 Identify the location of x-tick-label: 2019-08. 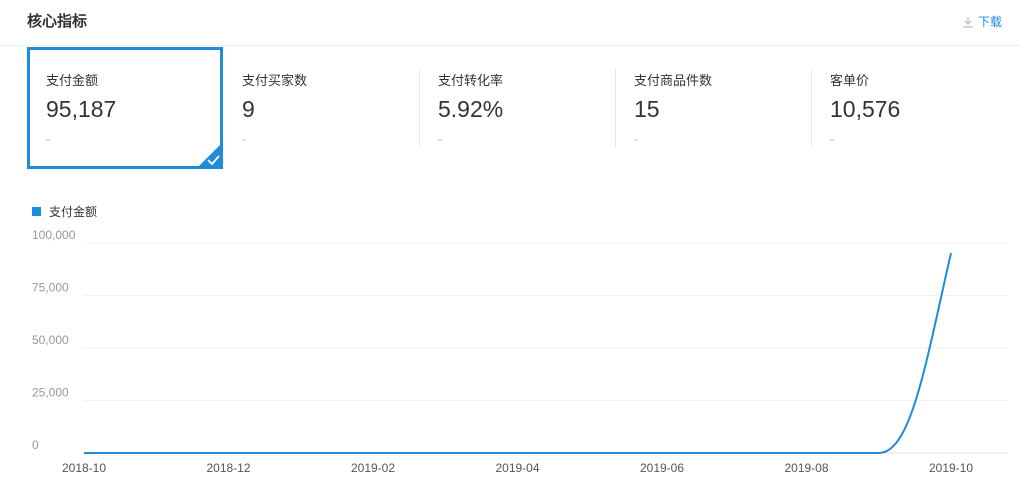
(806, 468).